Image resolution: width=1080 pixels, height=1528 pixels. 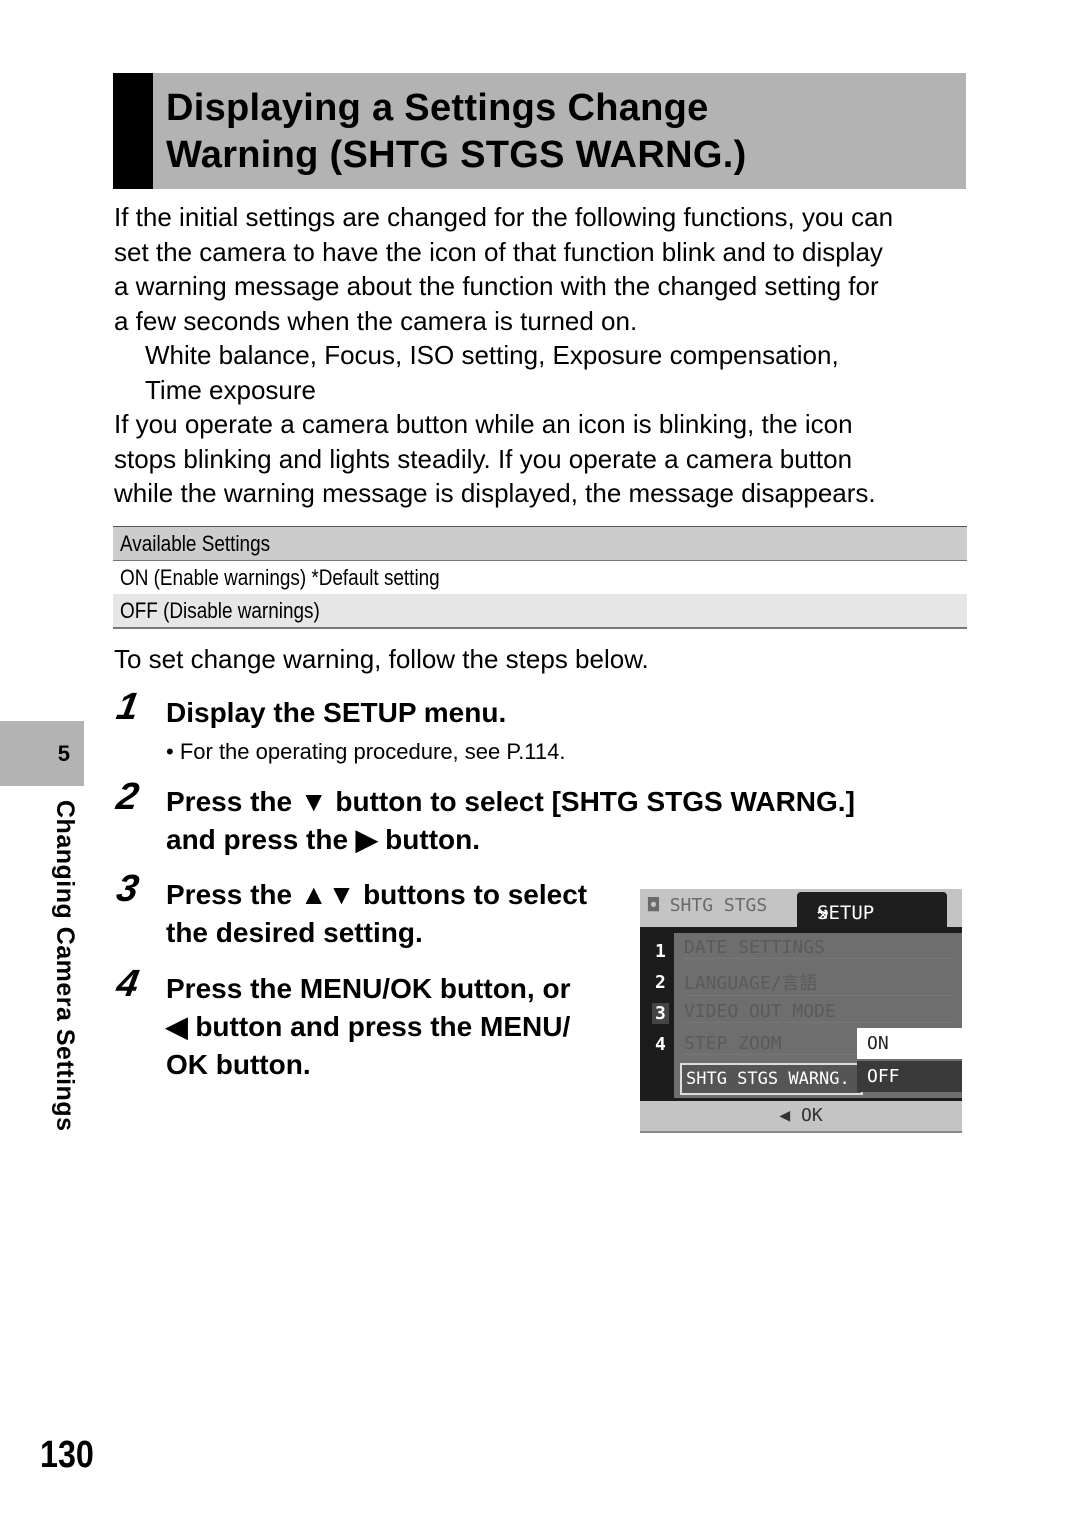 I want to click on chapter-label: Changing Camera Settings, so click(x=65, y=966).